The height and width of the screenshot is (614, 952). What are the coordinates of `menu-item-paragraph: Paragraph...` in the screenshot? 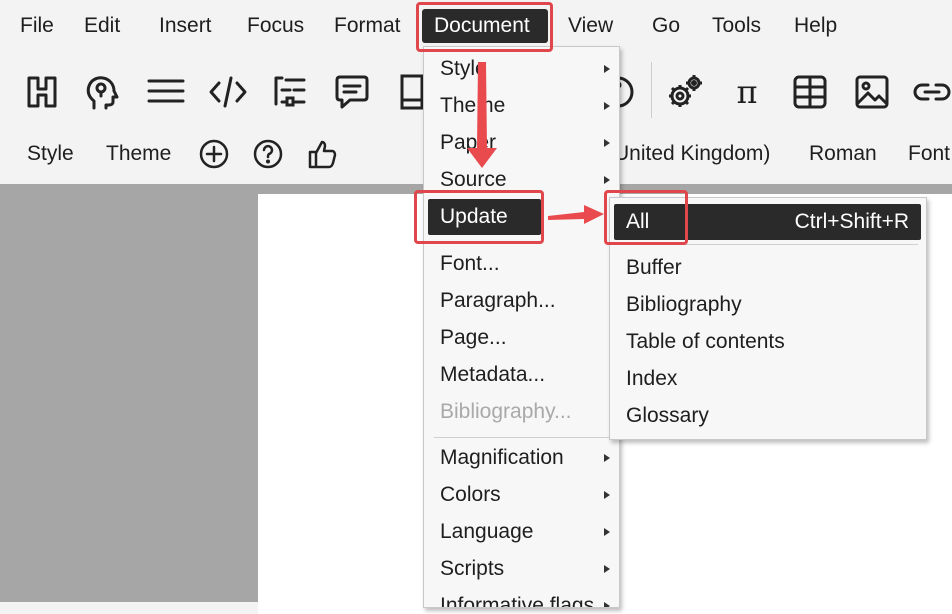 It's located at (521, 301).